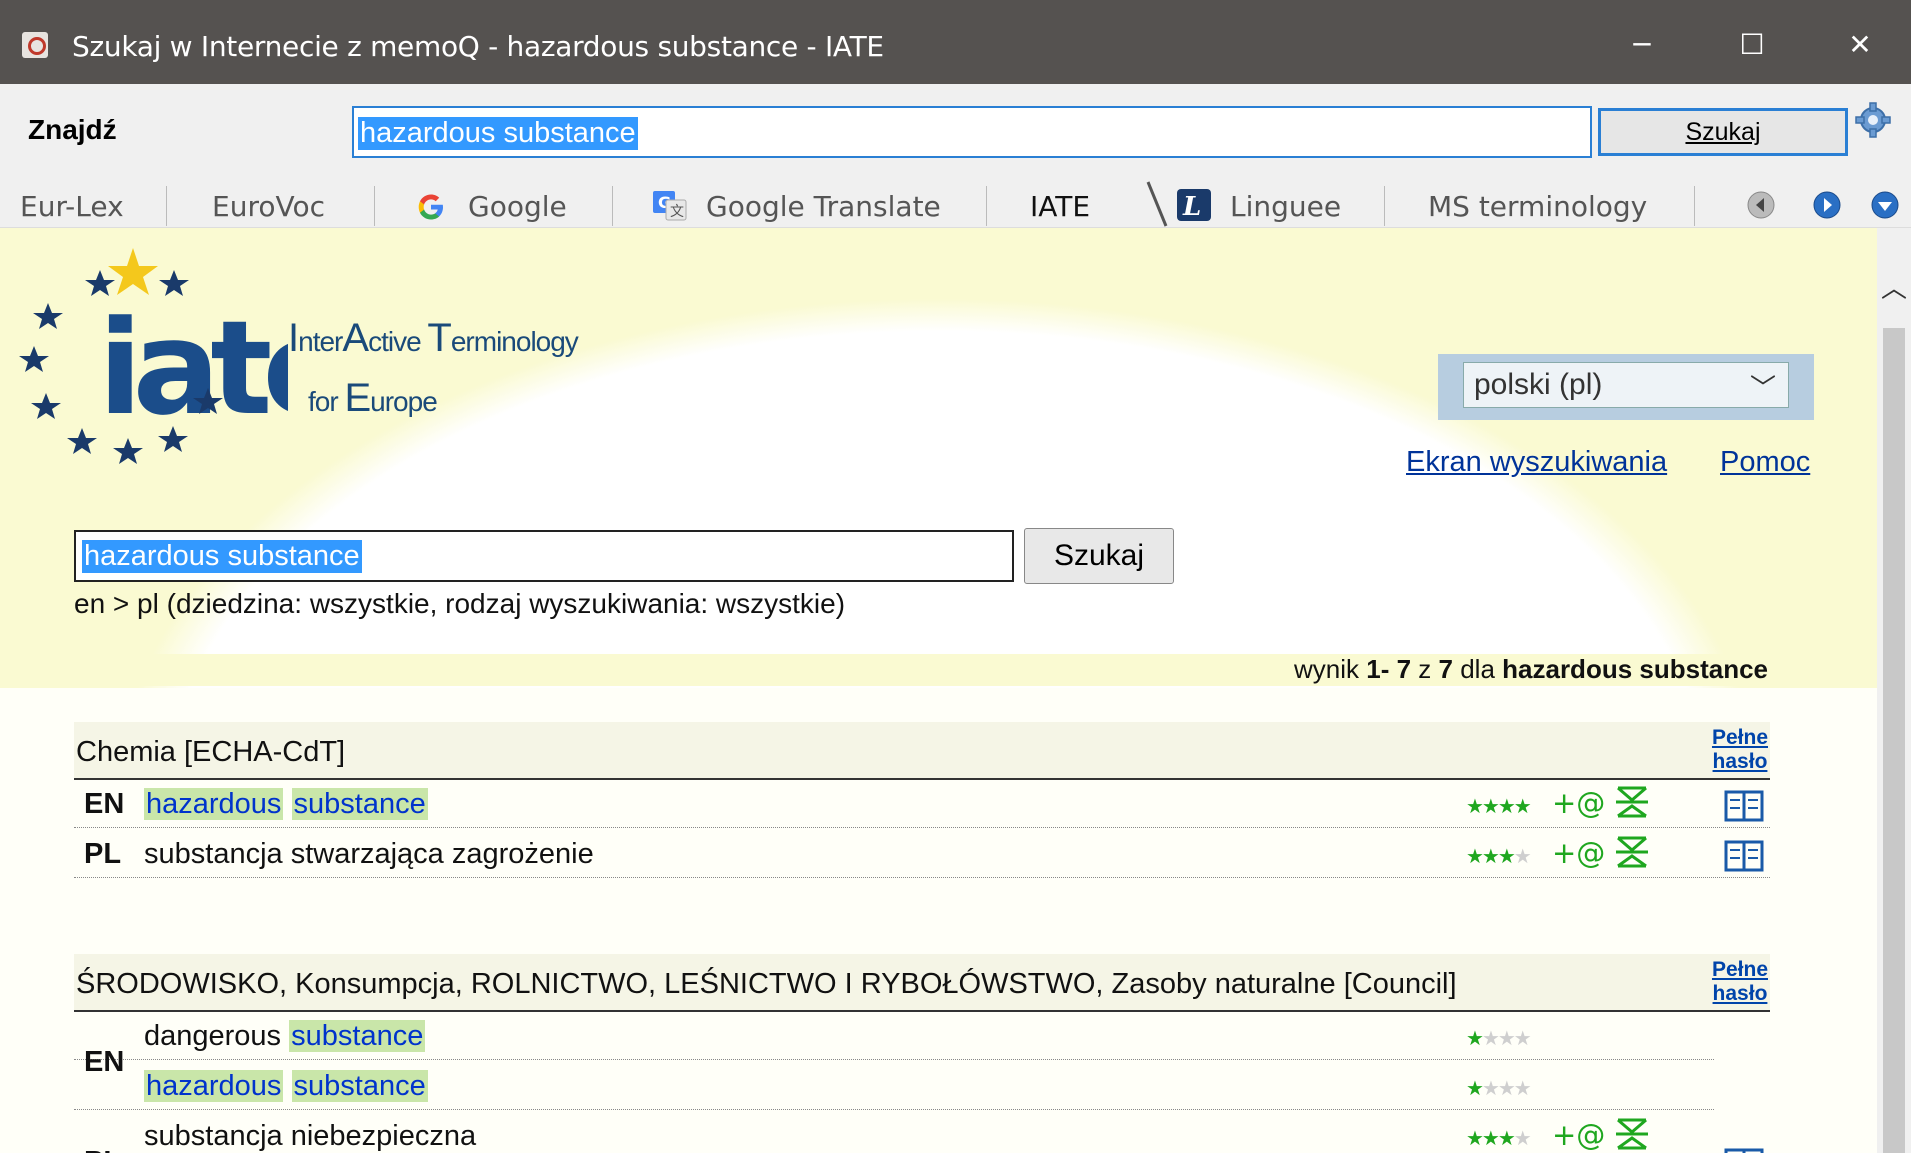  What do you see at coordinates (1885, 205) in the screenshot?
I see `tab-list-dropdown-icon` at bounding box center [1885, 205].